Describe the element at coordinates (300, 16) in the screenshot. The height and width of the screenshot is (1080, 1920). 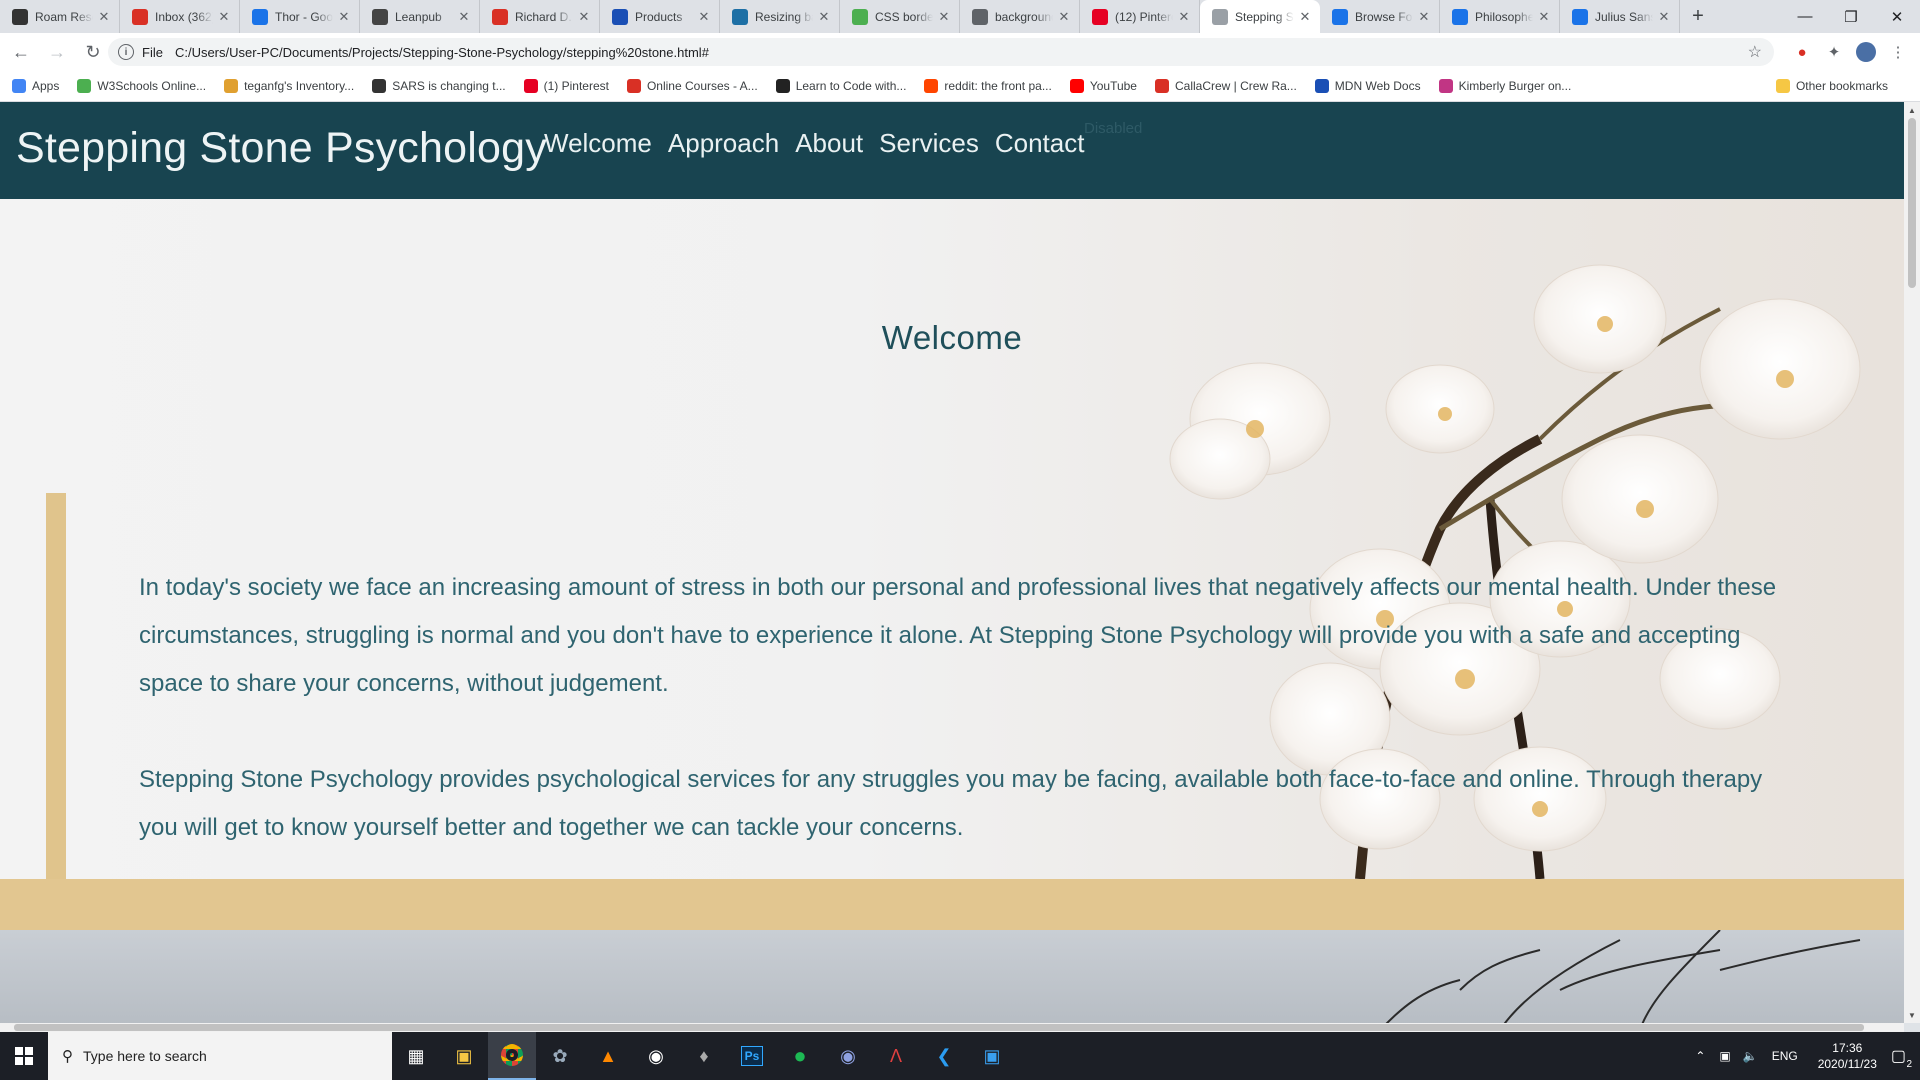
I see `browser-tab: Thor - Google Drive ✕` at that location.